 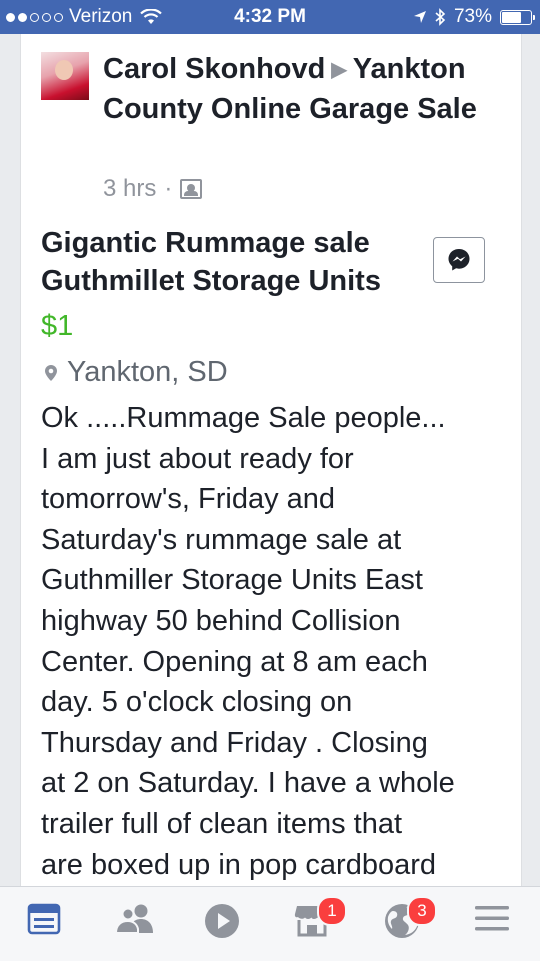 I want to click on status-bar-right: 73%, so click(x=474, y=17).